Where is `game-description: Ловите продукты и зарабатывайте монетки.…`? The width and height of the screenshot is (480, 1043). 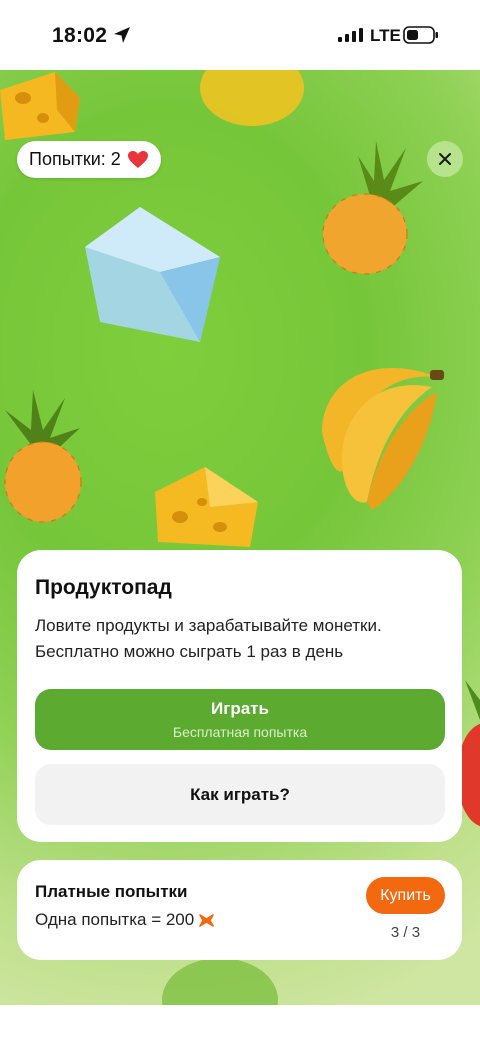
game-description: Ловите продукты и зарабатывайте монетки.… is located at coordinates (208, 638).